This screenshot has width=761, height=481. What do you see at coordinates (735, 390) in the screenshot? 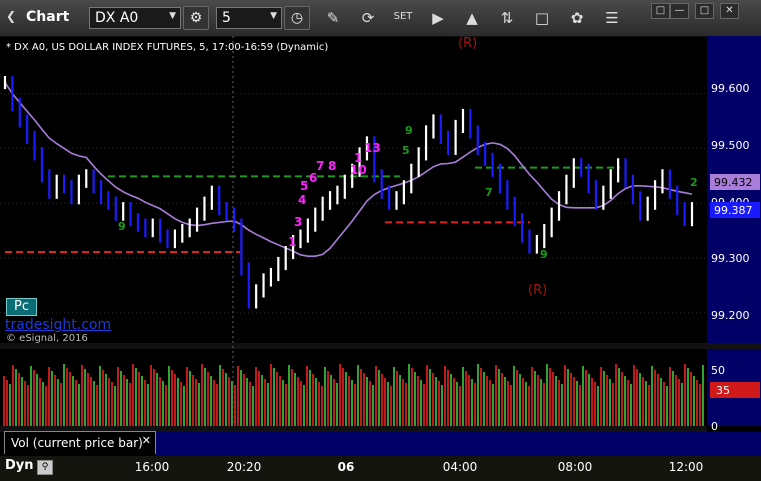
I see `volume-current-tag: 35` at bounding box center [735, 390].